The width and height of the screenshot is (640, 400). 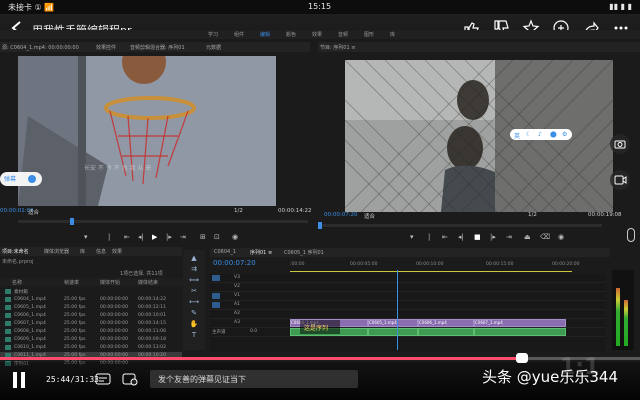 I want to click on lift-icon: ⏏, so click(x=527, y=237).